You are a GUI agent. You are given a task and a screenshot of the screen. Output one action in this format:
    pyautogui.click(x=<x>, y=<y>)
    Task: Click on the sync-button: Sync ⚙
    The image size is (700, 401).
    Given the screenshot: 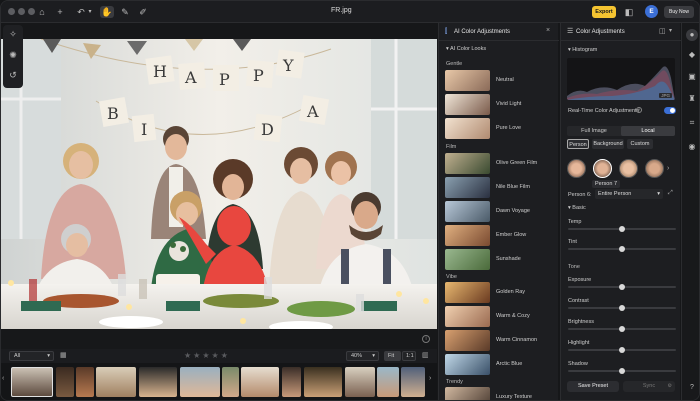 What is the action you would take?
    pyautogui.click(x=649, y=386)
    